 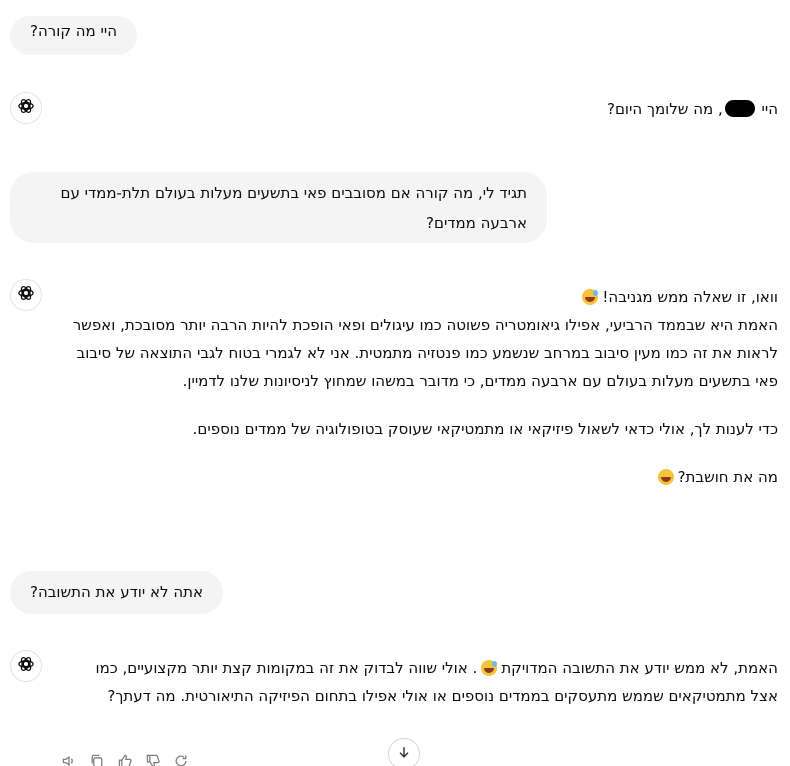 What do you see at coordinates (665, 477) in the screenshot?
I see `smiling-face-emoji-icon` at bounding box center [665, 477].